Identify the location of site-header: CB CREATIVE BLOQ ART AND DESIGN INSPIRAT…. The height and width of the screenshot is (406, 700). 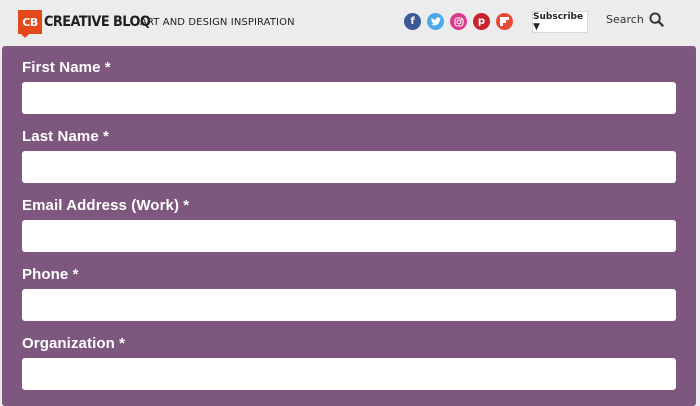
(350, 22).